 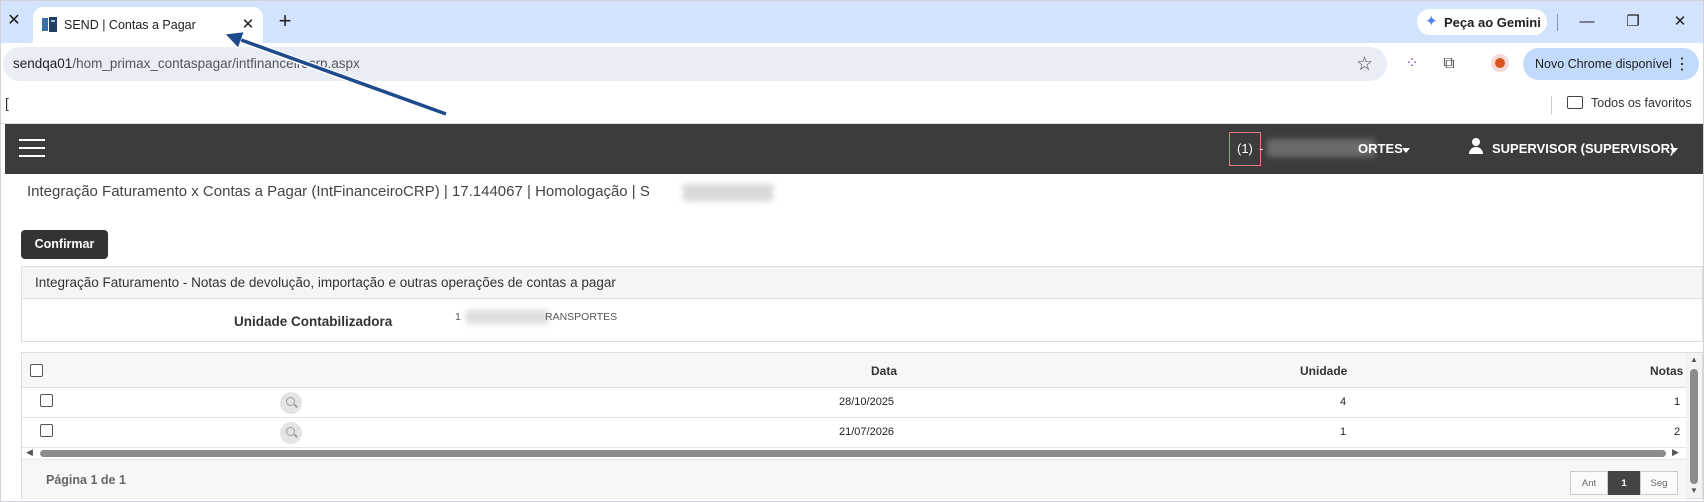 I want to click on table-row: 21/07/2026 1 2, so click(x=854, y=432).